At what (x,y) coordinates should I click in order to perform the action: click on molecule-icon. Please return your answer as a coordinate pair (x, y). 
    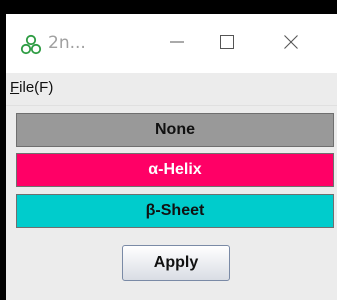
    Looking at the image, I should click on (31, 45).